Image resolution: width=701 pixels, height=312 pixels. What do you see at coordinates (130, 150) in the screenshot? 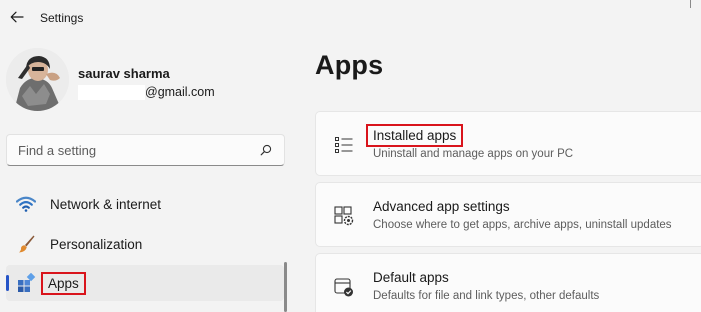
I see `search-input` at bounding box center [130, 150].